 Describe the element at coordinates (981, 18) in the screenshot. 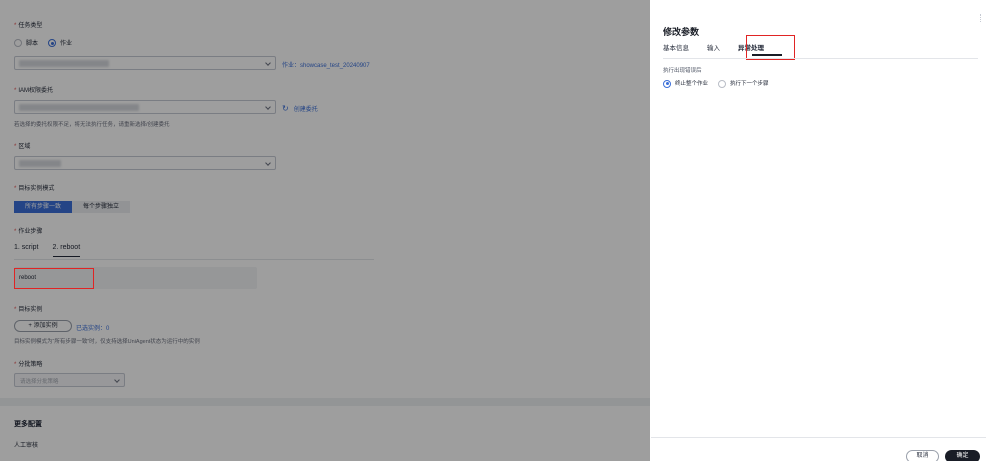

I see `more-icon` at that location.